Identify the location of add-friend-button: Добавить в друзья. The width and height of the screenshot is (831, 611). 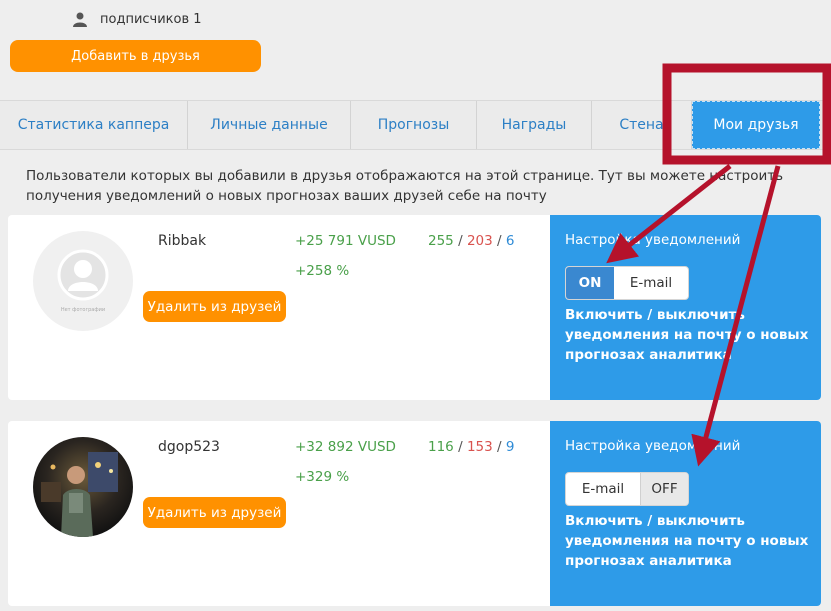
(135, 56).